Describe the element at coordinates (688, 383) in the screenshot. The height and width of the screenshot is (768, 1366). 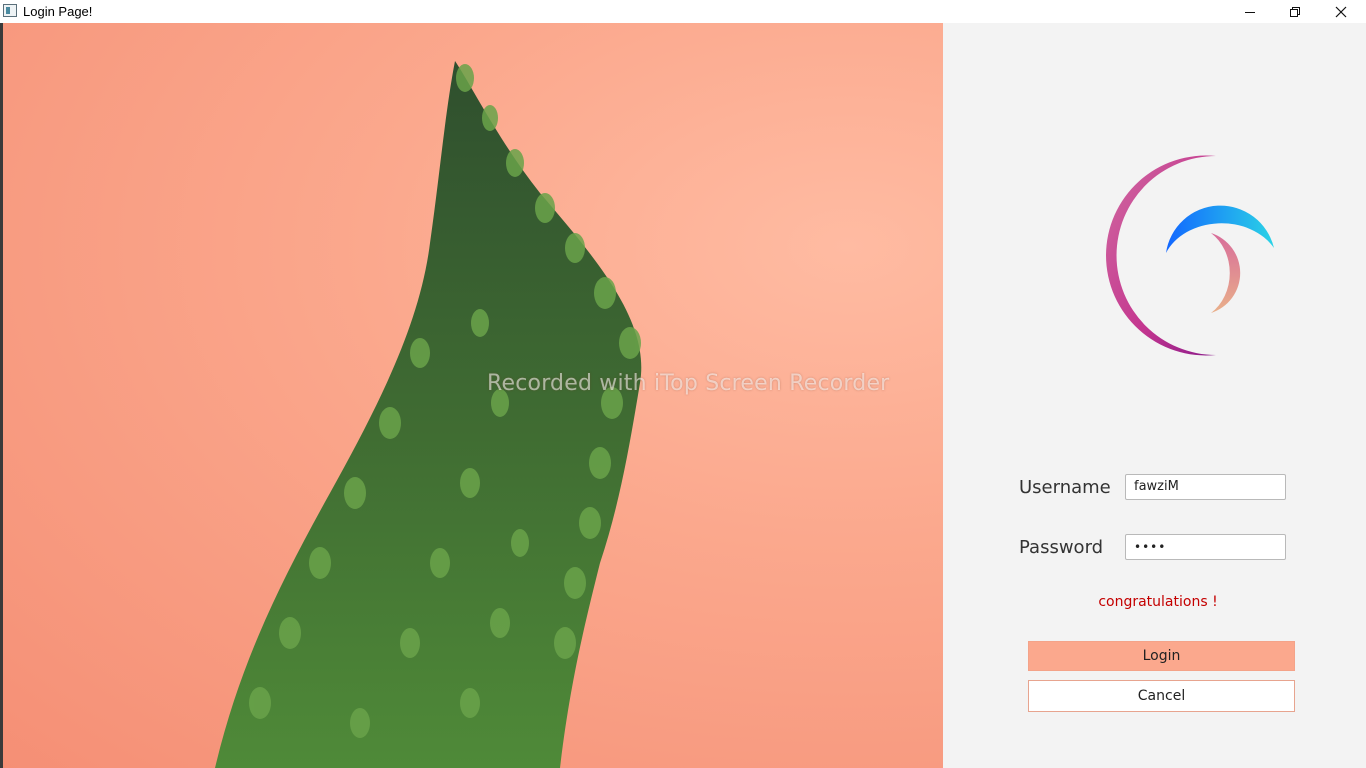
I see `recorder-watermark: Recorded with iTop Screen Recorder` at that location.